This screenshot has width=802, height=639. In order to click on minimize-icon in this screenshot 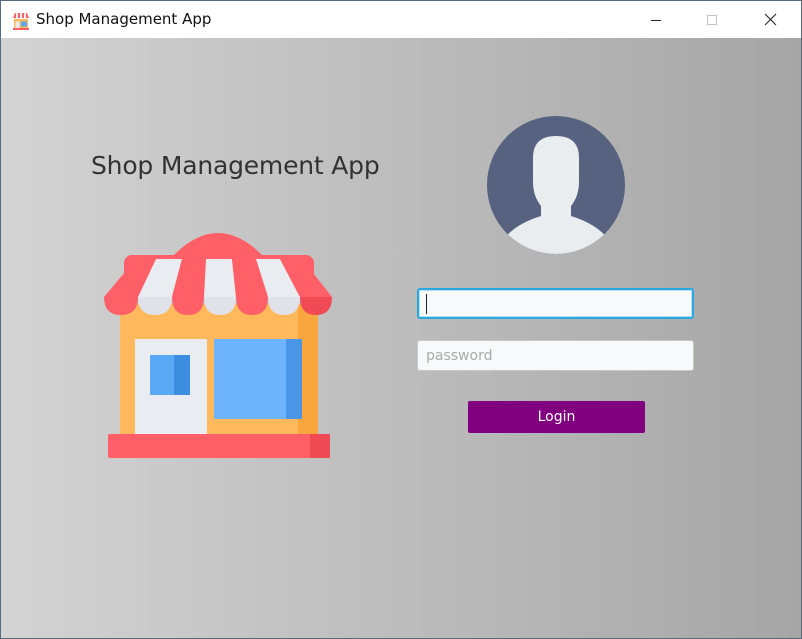, I will do `click(656, 20)`.